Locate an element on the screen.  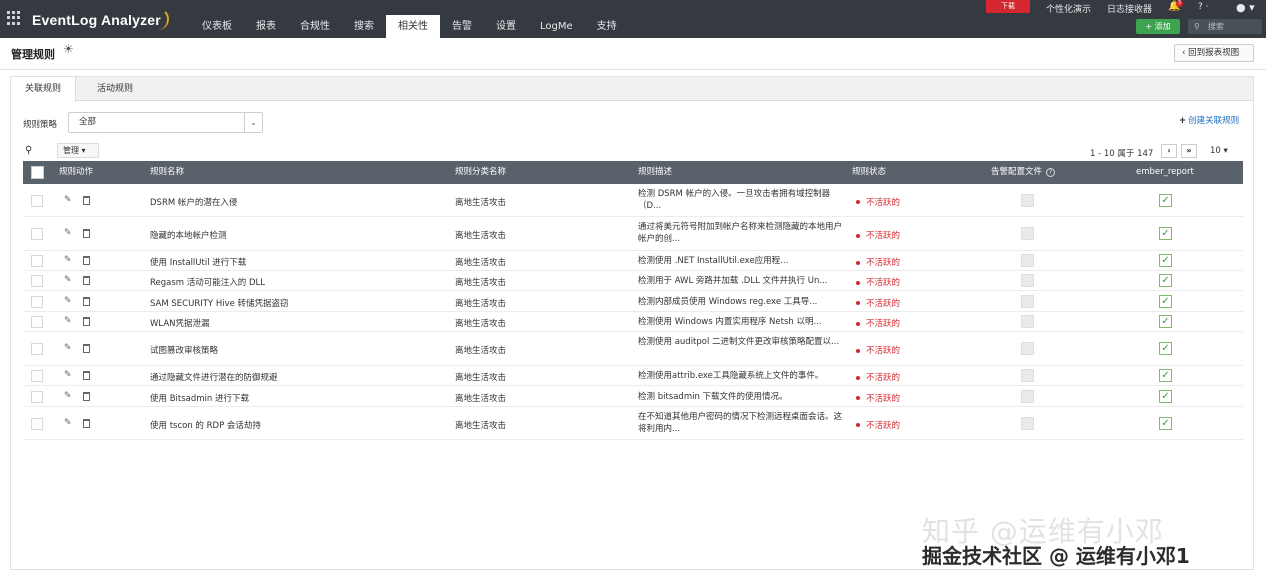
rule-name: Regasm 活动可能注入的 DLL is located at coordinates (207, 282).